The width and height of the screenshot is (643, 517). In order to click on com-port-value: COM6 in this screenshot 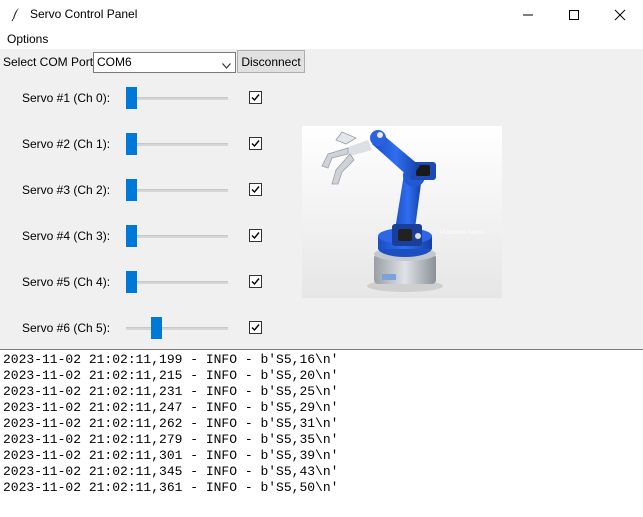, I will do `click(114, 62)`.